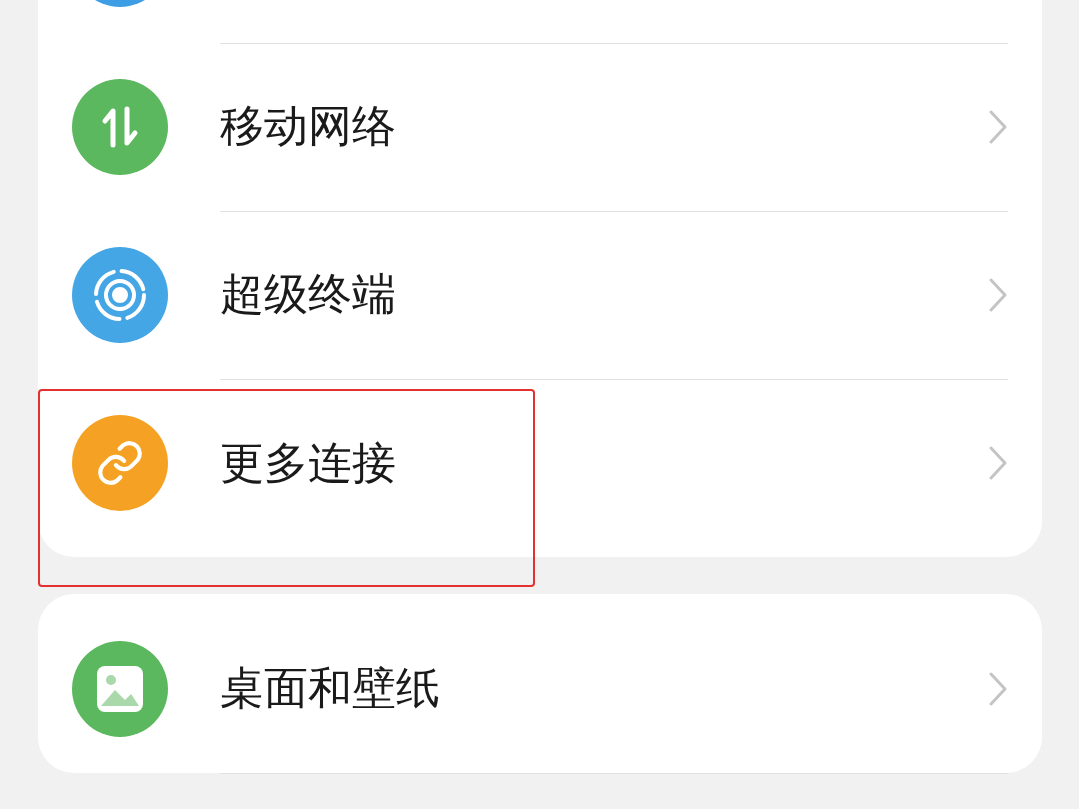 This screenshot has height=809, width=1079. I want to click on settings-label: 桌面和壁纸, so click(604, 688).